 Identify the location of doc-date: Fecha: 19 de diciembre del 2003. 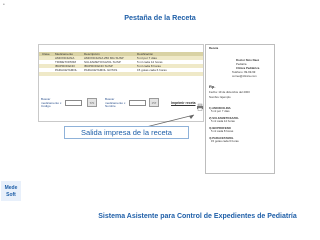
(229, 92).